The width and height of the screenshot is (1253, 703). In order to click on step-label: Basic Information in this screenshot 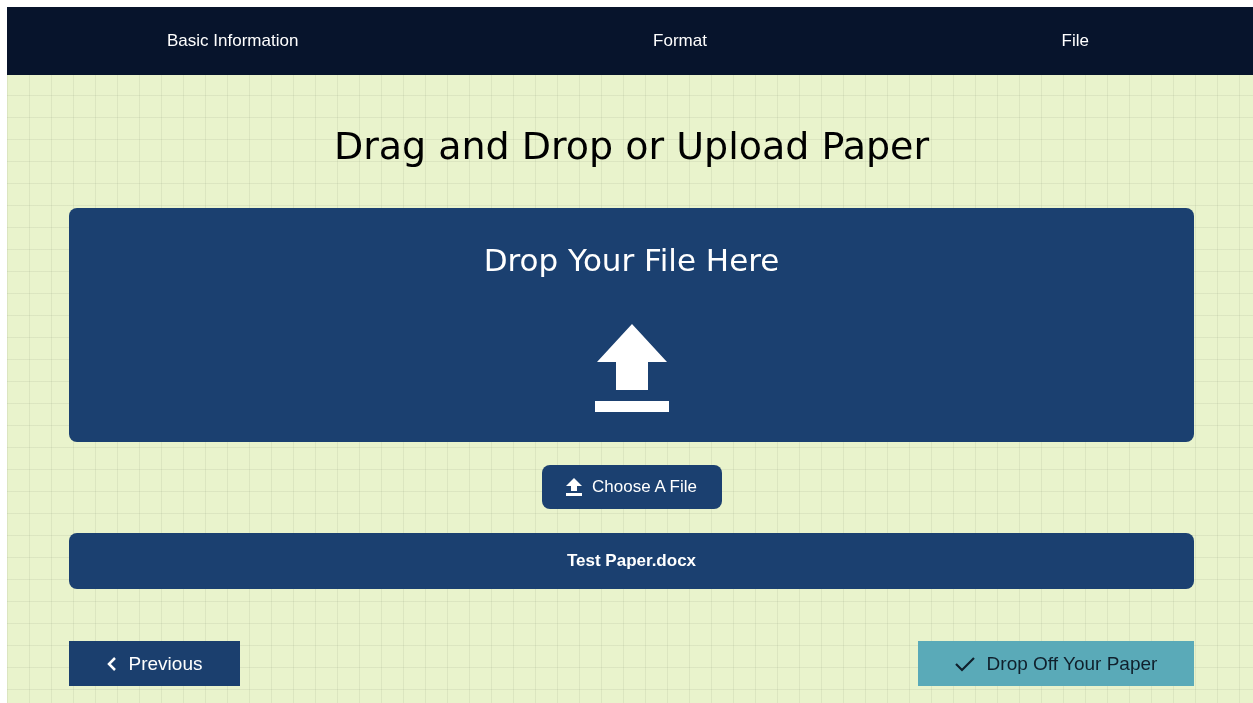, I will do `click(233, 41)`.